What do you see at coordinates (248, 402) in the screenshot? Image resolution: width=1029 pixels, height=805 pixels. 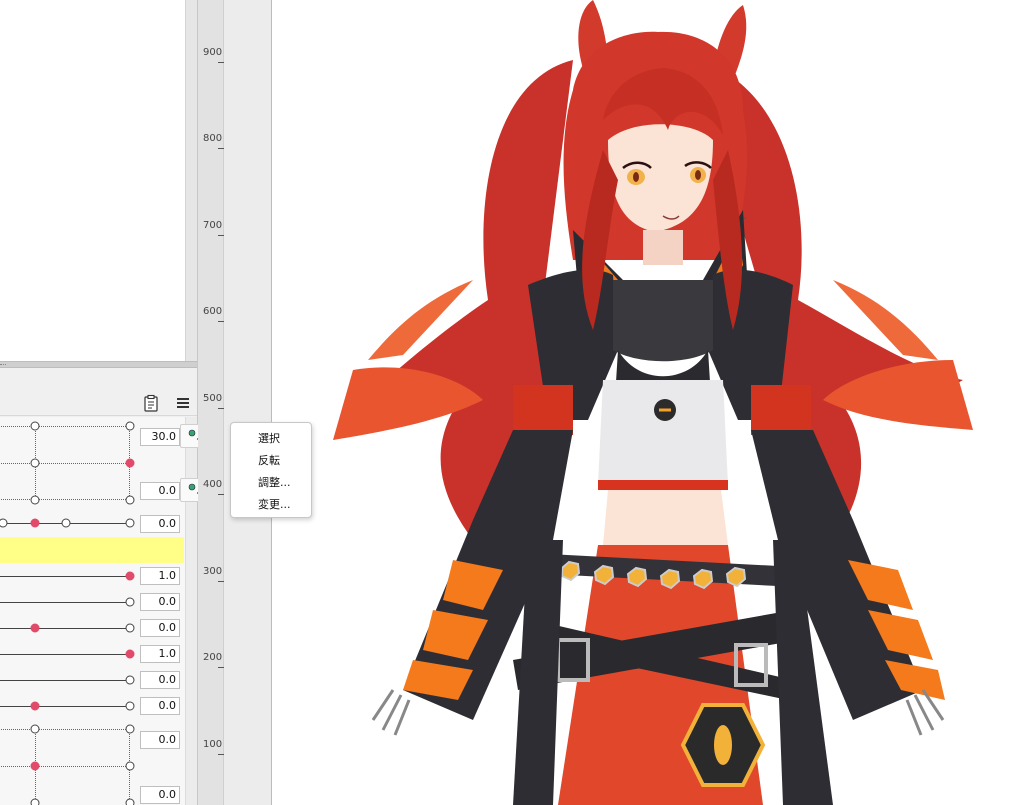 I see `vertical-ruler` at bounding box center [248, 402].